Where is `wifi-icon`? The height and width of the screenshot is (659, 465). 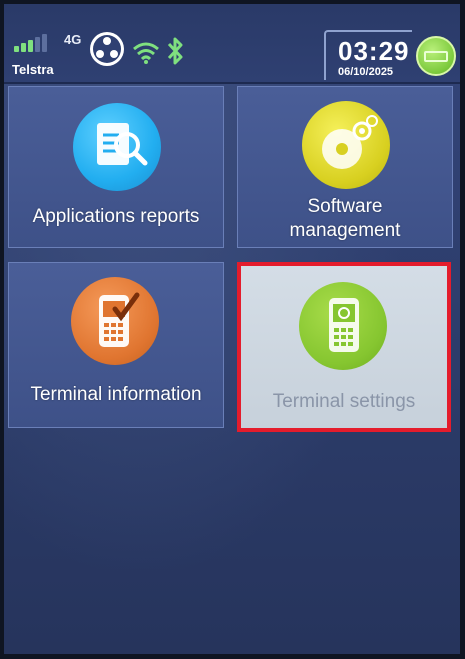 wifi-icon is located at coordinates (146, 53).